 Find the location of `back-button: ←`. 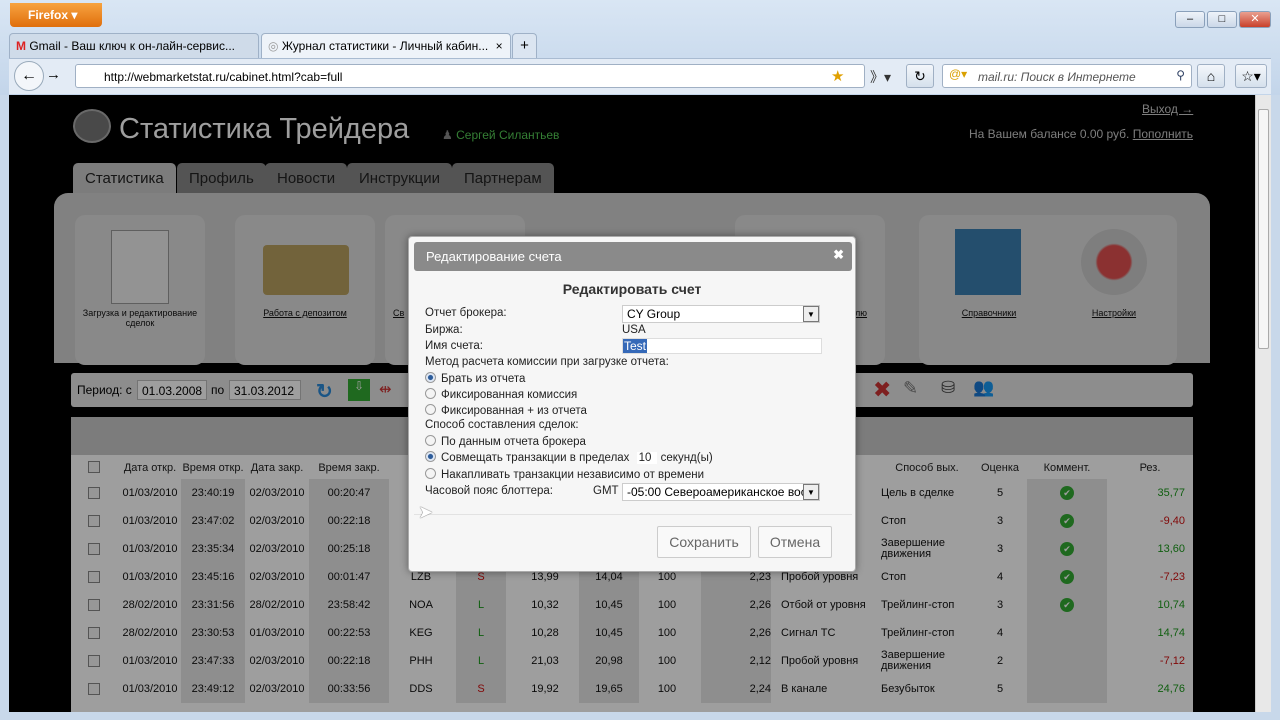

back-button: ← is located at coordinates (29, 76).